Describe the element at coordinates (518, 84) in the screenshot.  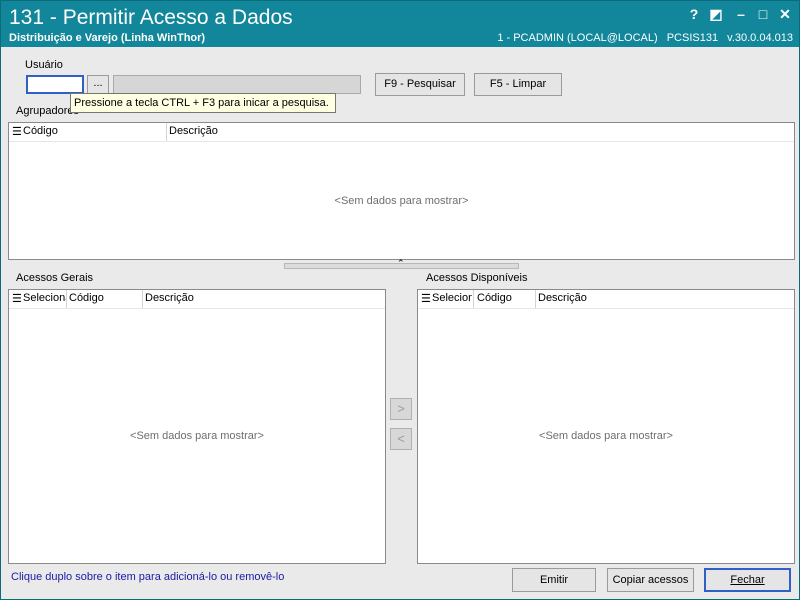
I see `clear-button: F5 - Limpar` at that location.